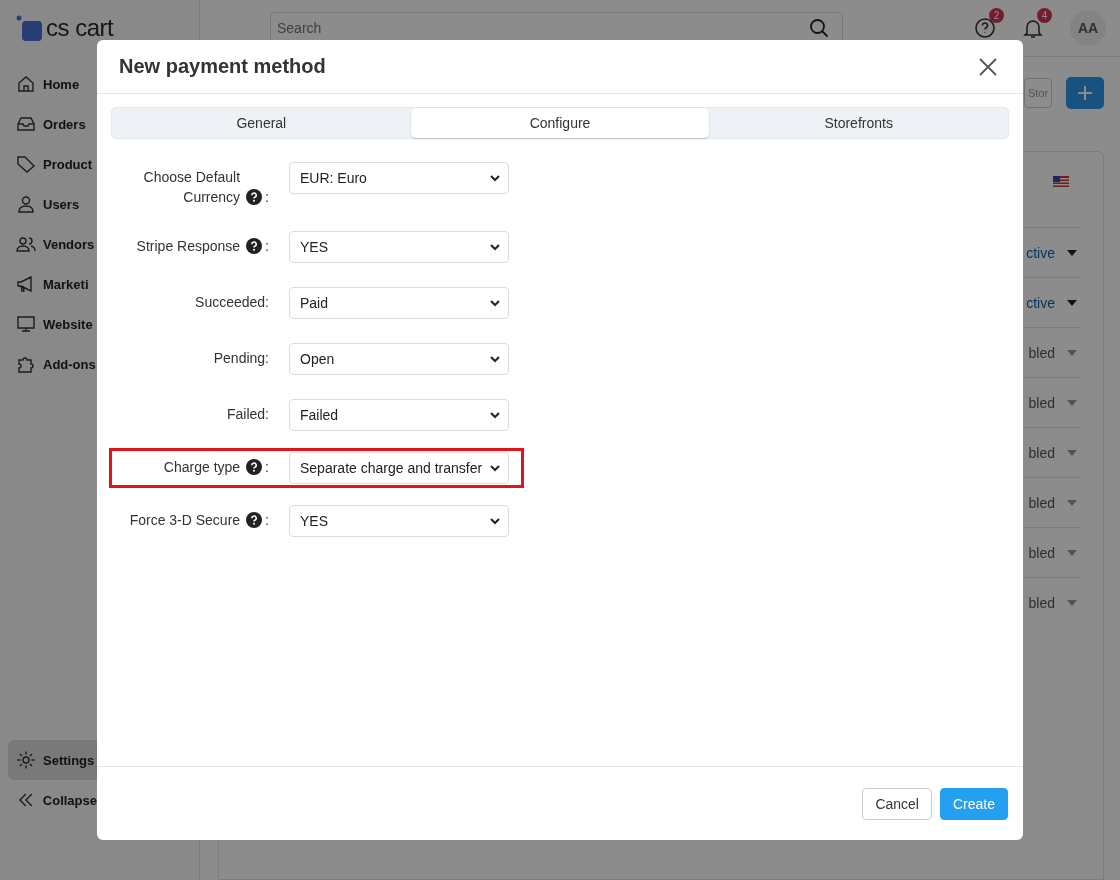 This screenshot has height=880, width=1120. What do you see at coordinates (222, 66) in the screenshot?
I see `dialog-title: New payment method` at bounding box center [222, 66].